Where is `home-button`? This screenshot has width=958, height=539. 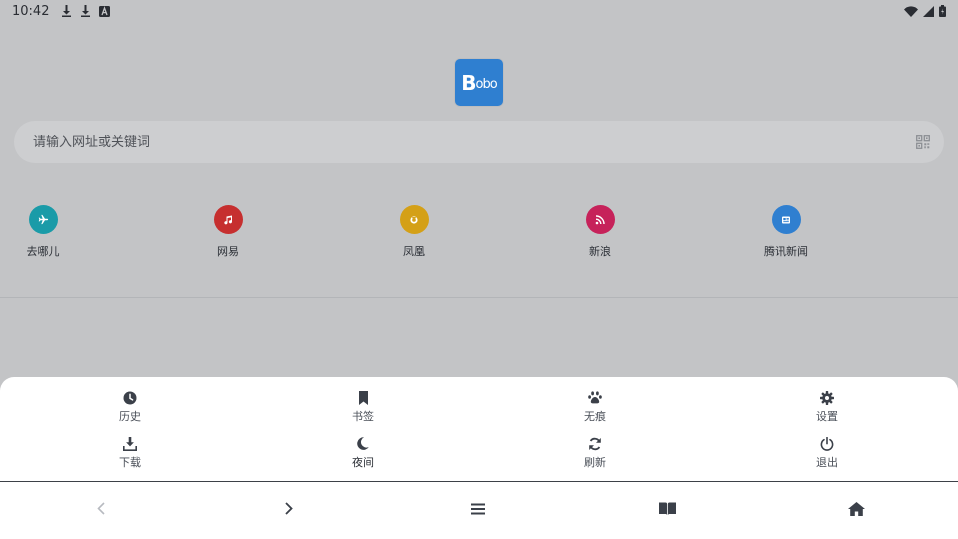 home-button is located at coordinates (856, 510).